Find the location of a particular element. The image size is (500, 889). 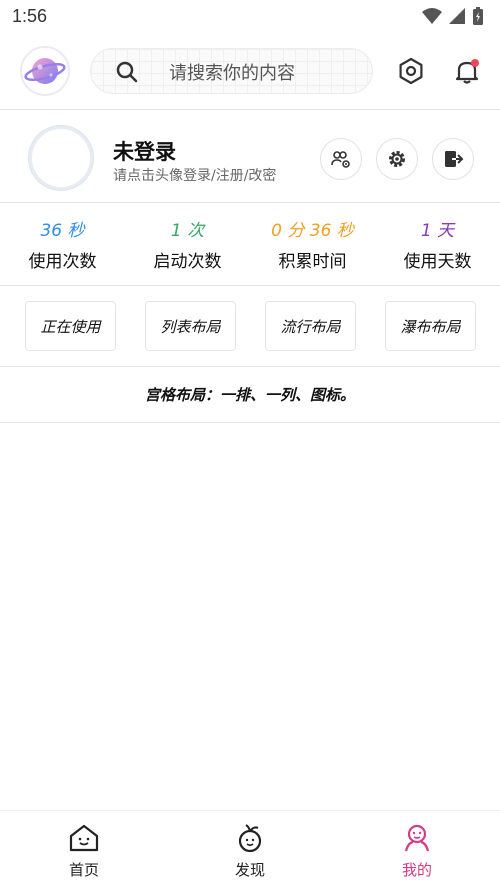

gear-icon is located at coordinates (397, 159).